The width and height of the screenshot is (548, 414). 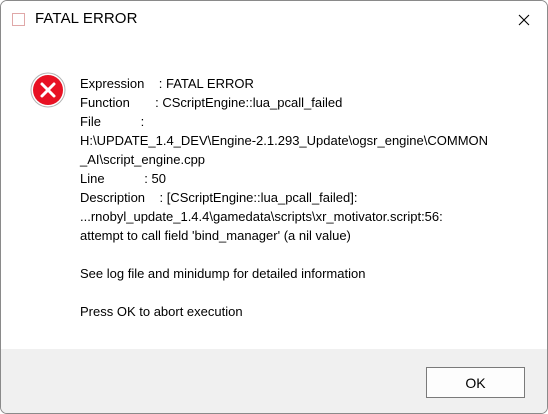 I want to click on window-title: FATAL ERROR, so click(x=86, y=18).